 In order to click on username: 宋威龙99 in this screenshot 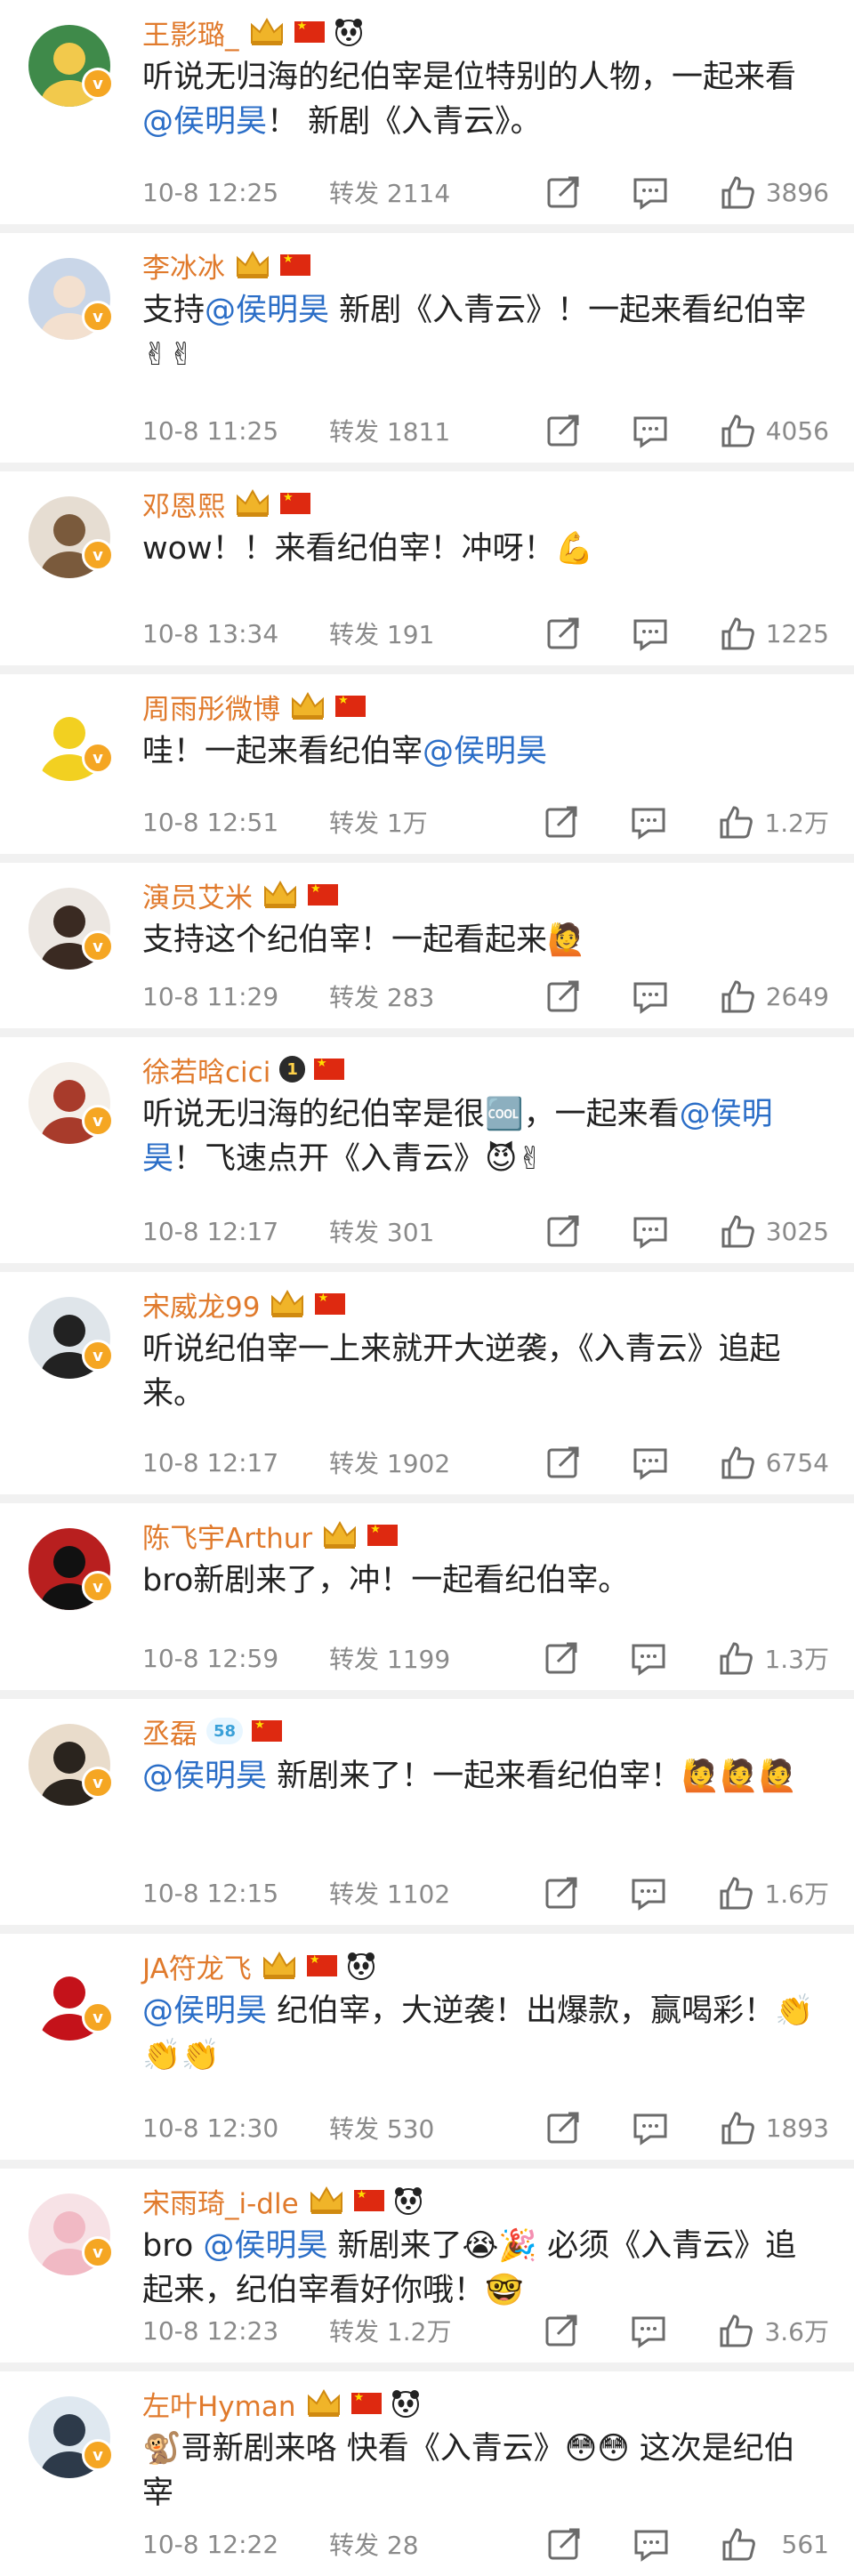, I will do `click(201, 1304)`.